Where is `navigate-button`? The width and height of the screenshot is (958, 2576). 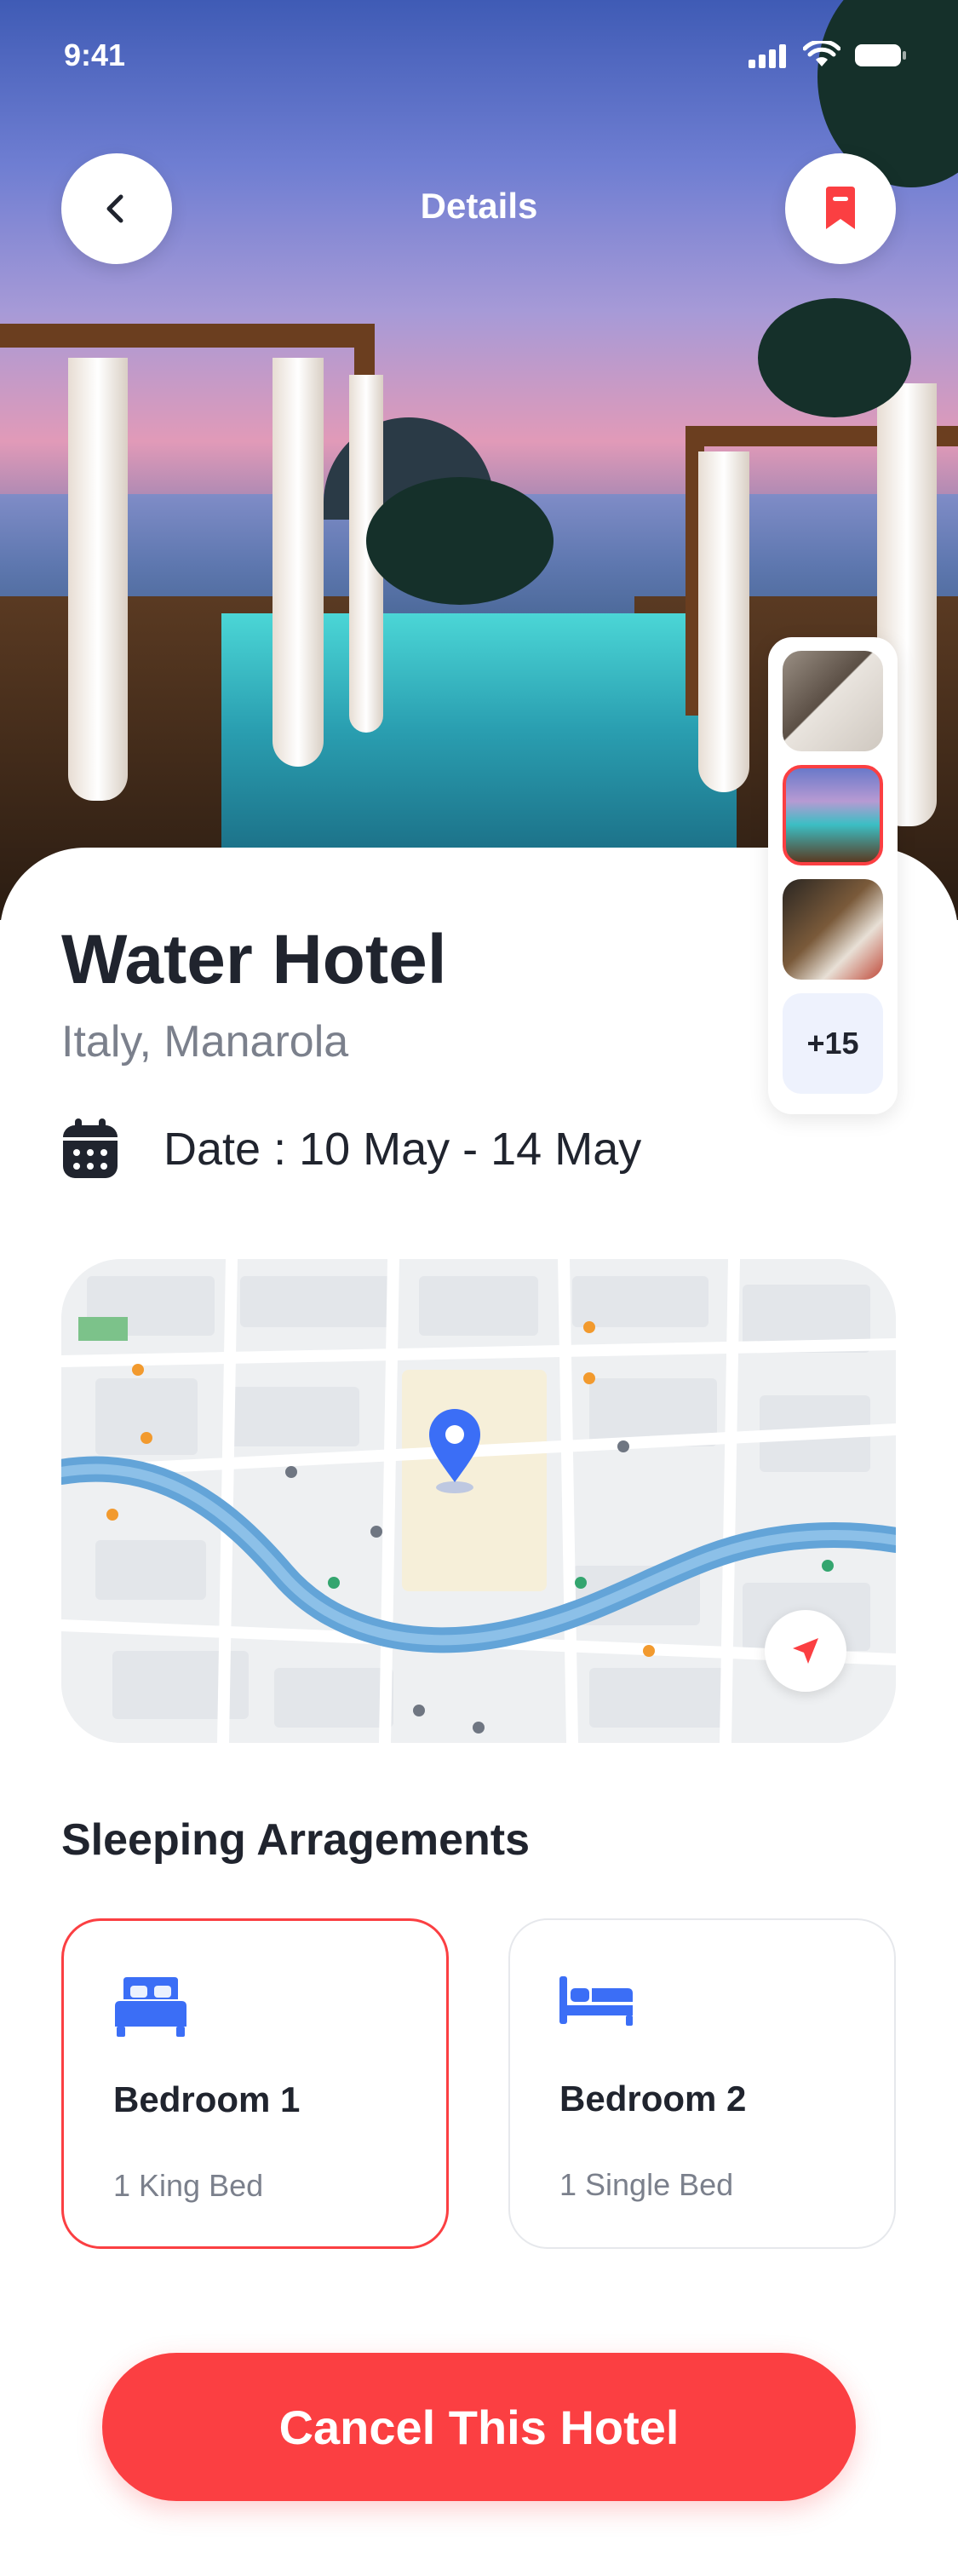
navigate-button is located at coordinates (805, 1651).